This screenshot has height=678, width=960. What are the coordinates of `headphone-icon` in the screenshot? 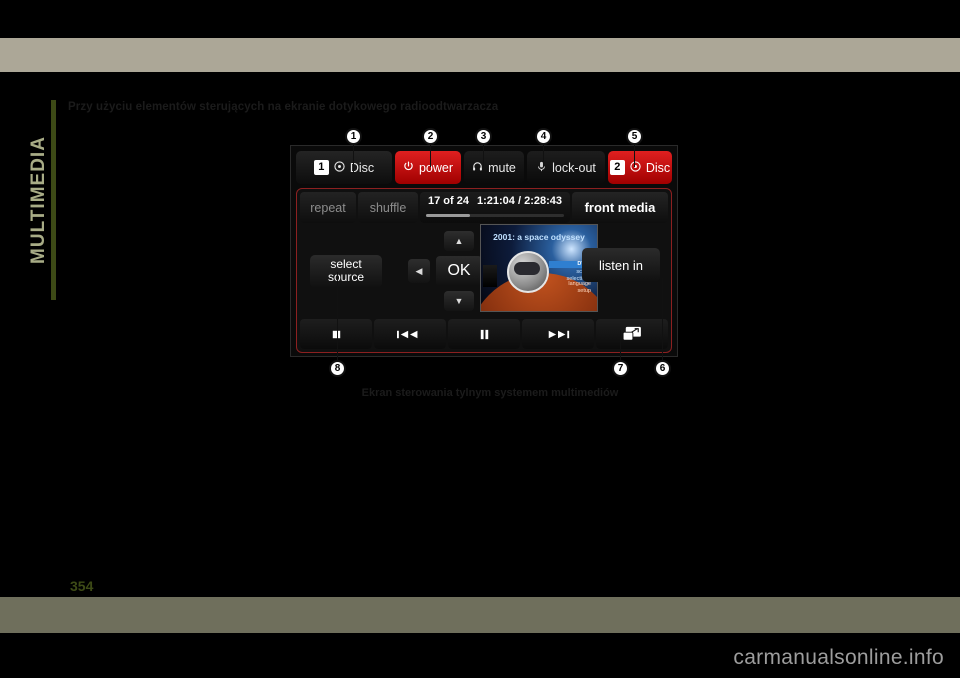 It's located at (477, 168).